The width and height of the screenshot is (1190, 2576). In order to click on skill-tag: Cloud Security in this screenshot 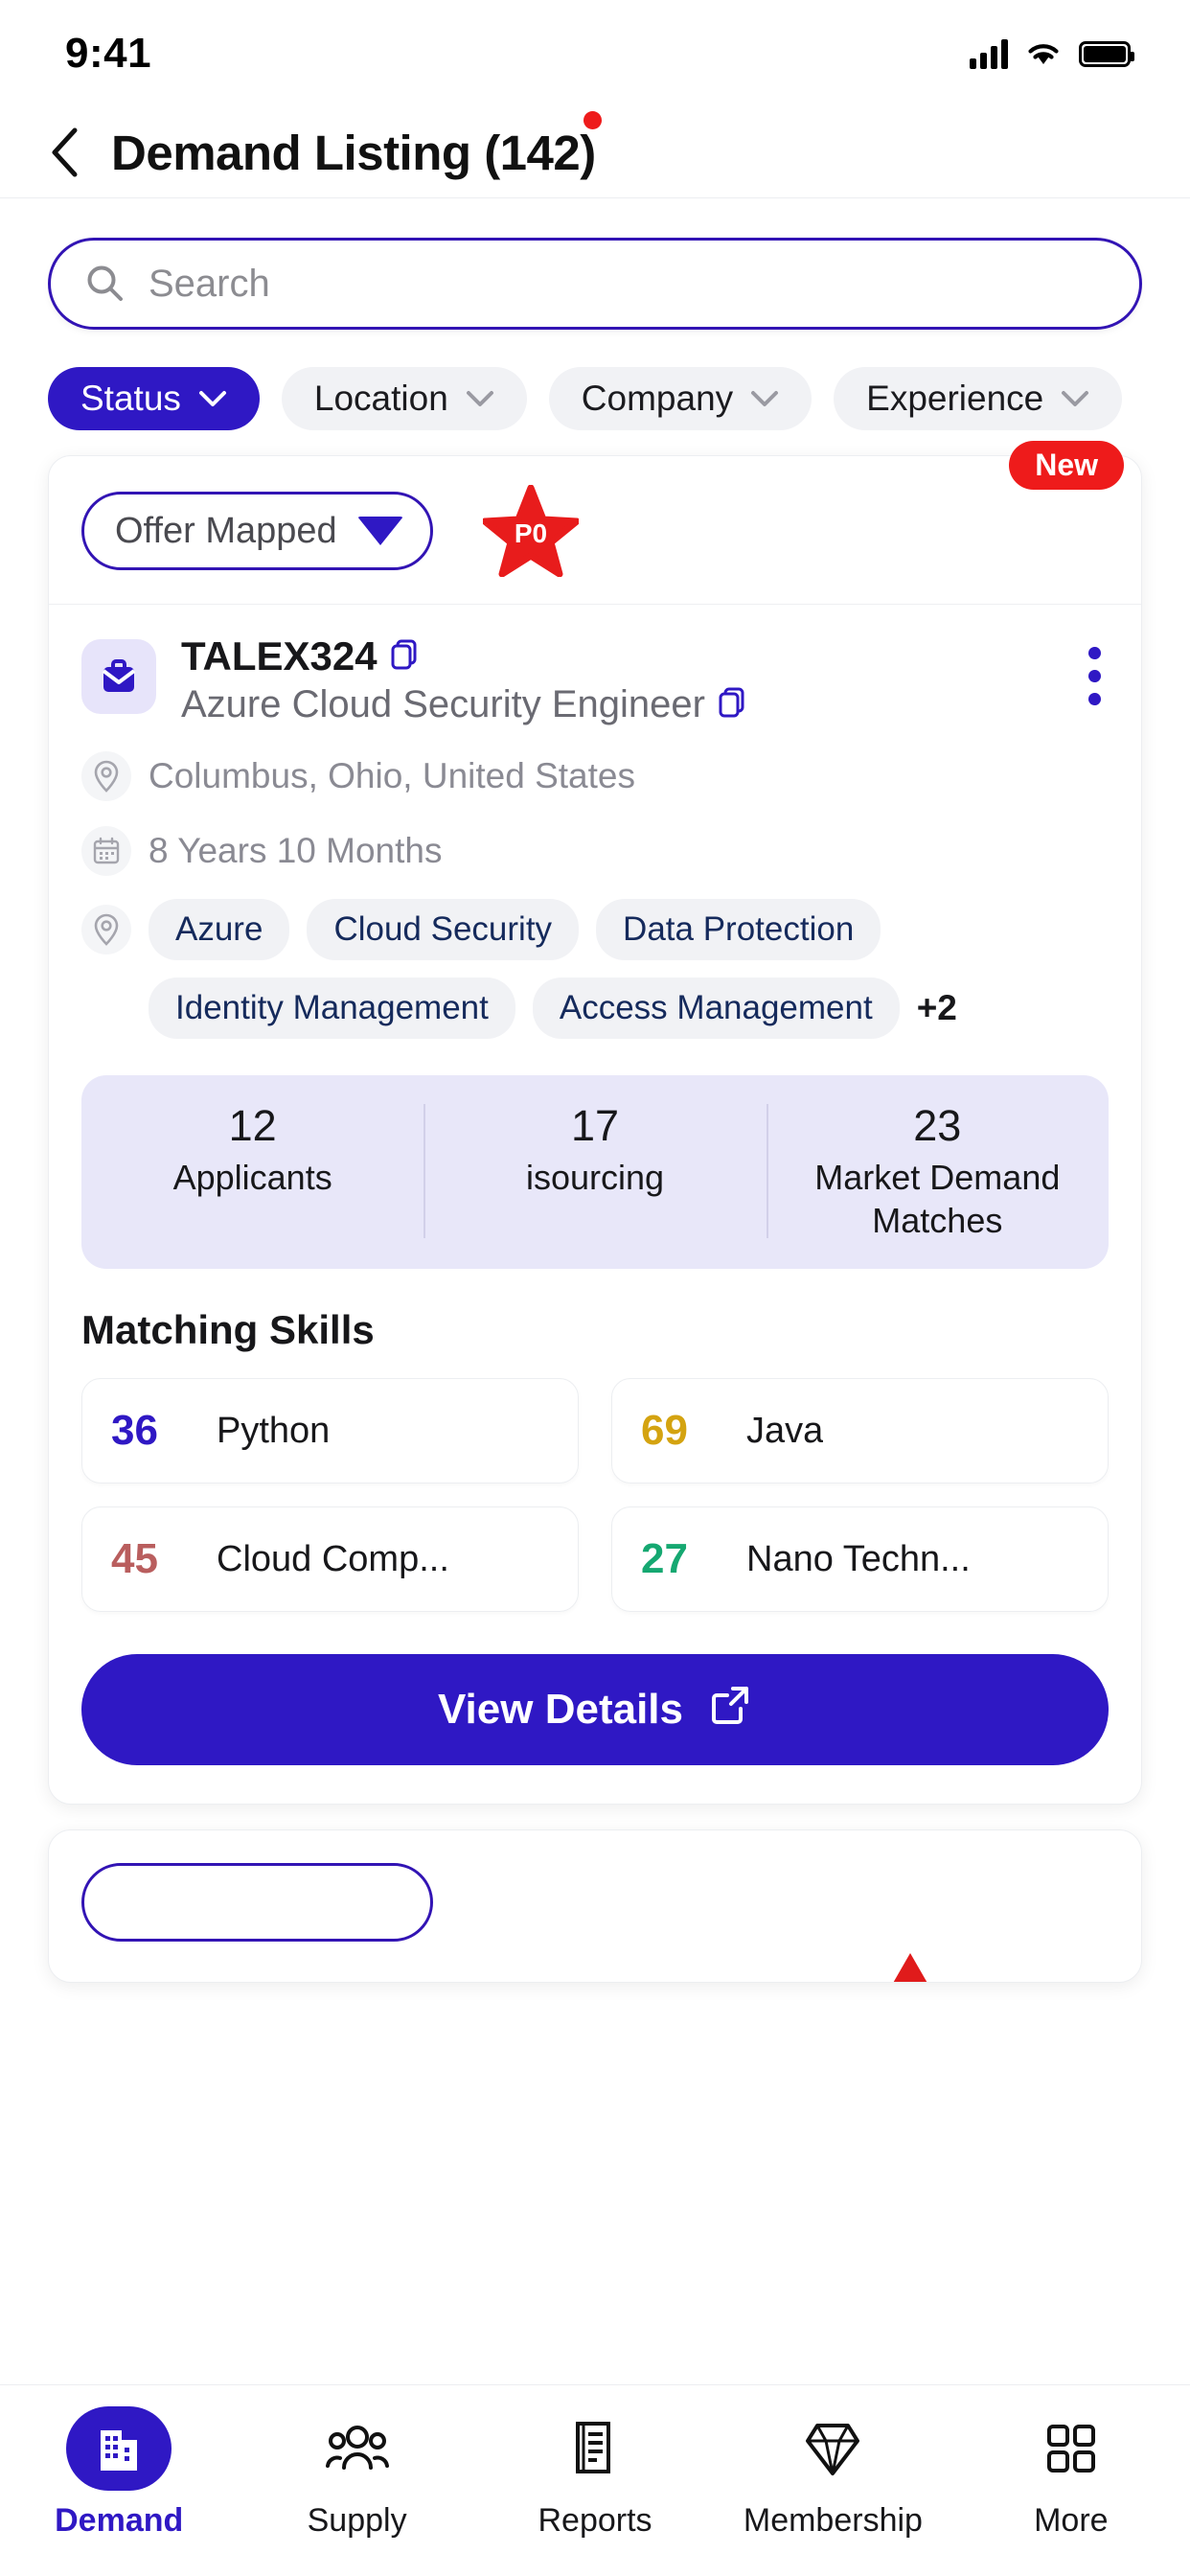, I will do `click(444, 929)`.